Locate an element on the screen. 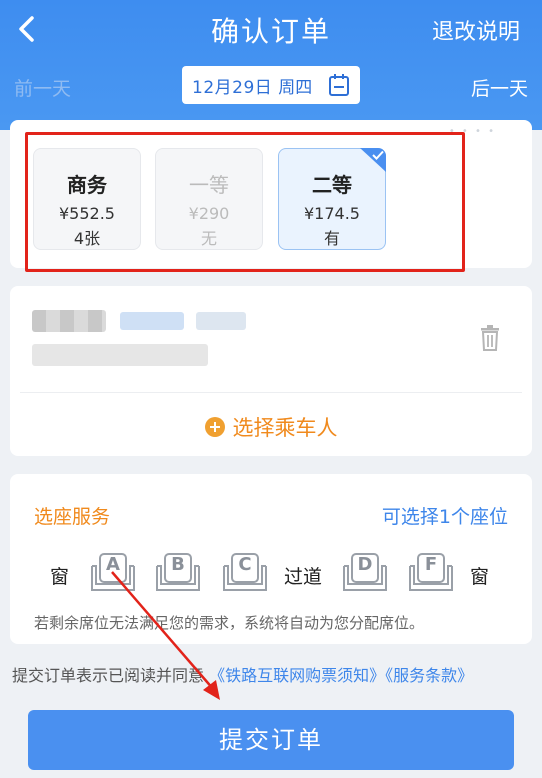 This screenshot has width=542, height=778. window-label-left: 窗 is located at coordinates (60, 577).